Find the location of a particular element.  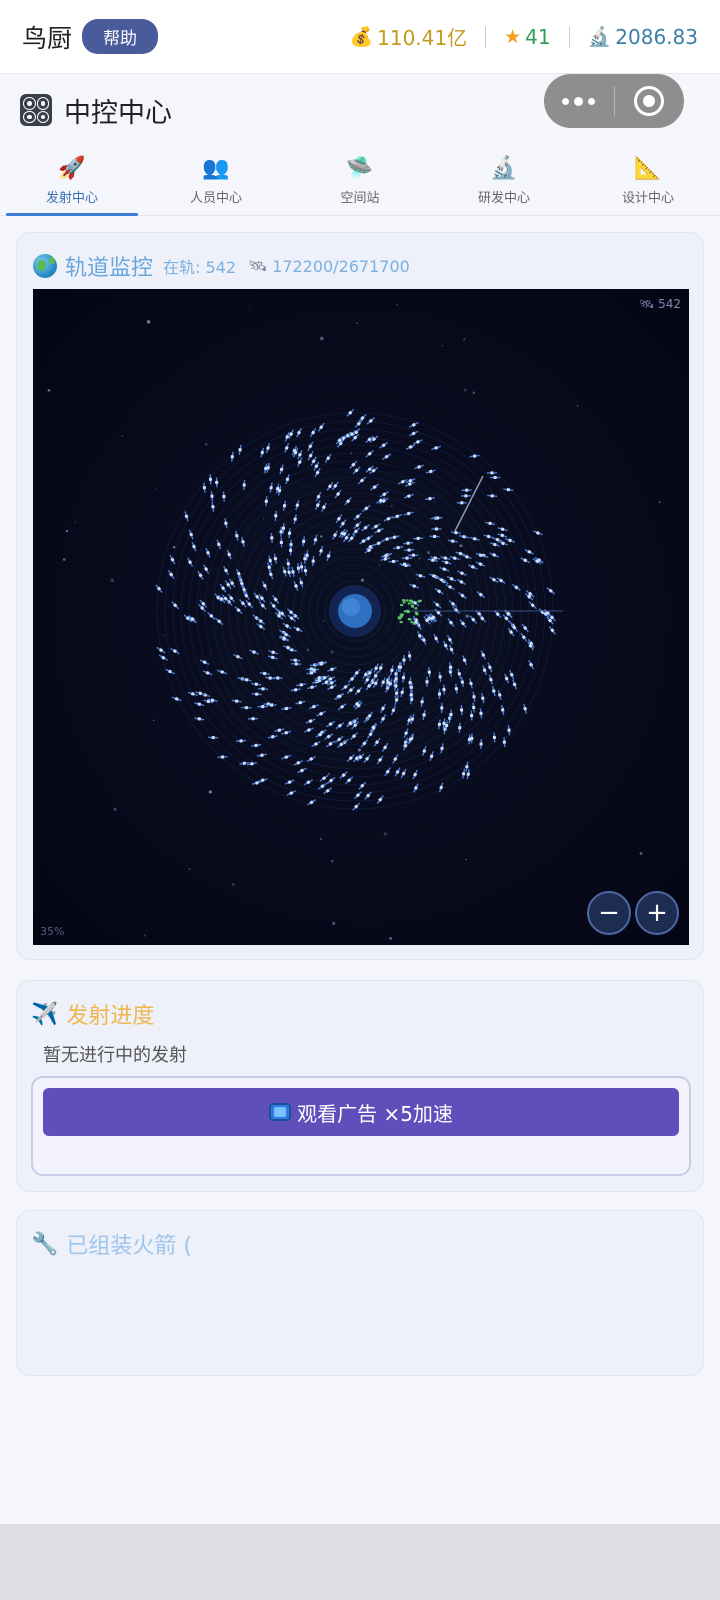

tab-label: 人员中心 is located at coordinates (215, 198).